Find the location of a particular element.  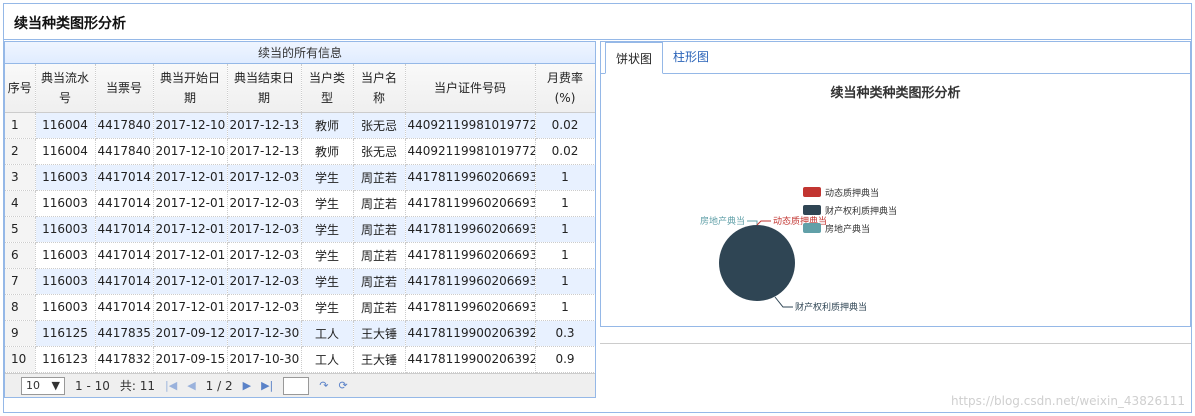

page-number-input is located at coordinates (296, 385).